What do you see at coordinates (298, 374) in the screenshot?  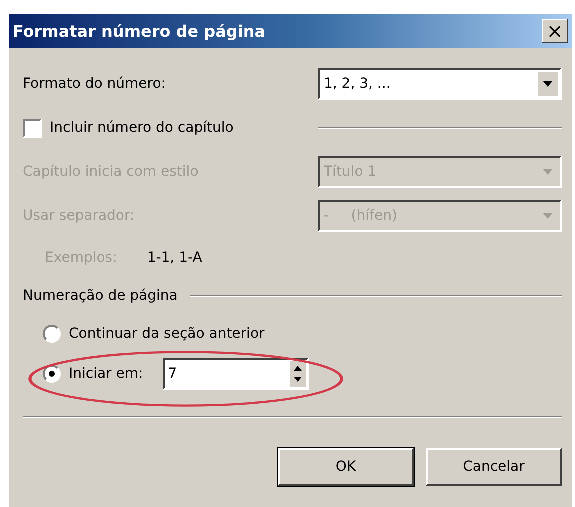 I see `spinner-arrows-icon` at bounding box center [298, 374].